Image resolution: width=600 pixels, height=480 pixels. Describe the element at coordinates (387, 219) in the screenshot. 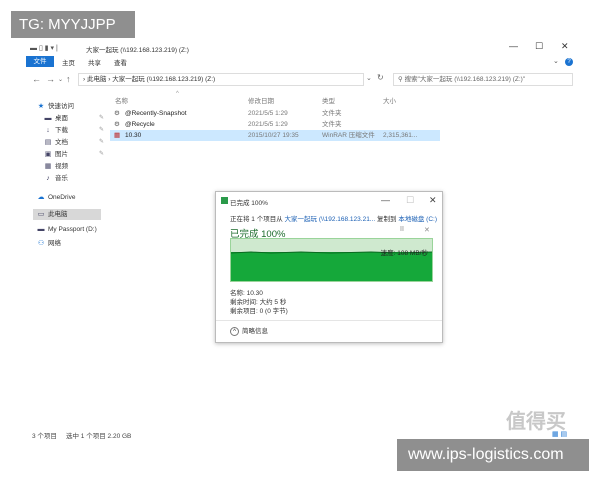

I see `copy-mid: 复制到` at that location.